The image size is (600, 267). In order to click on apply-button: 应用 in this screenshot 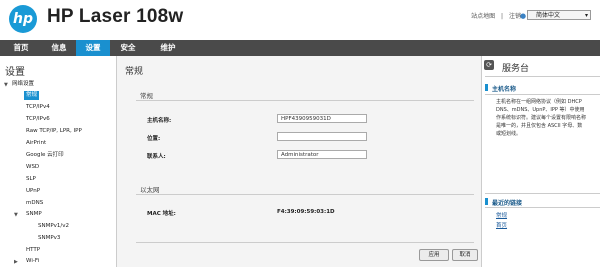, I will do `click(434, 255)`.